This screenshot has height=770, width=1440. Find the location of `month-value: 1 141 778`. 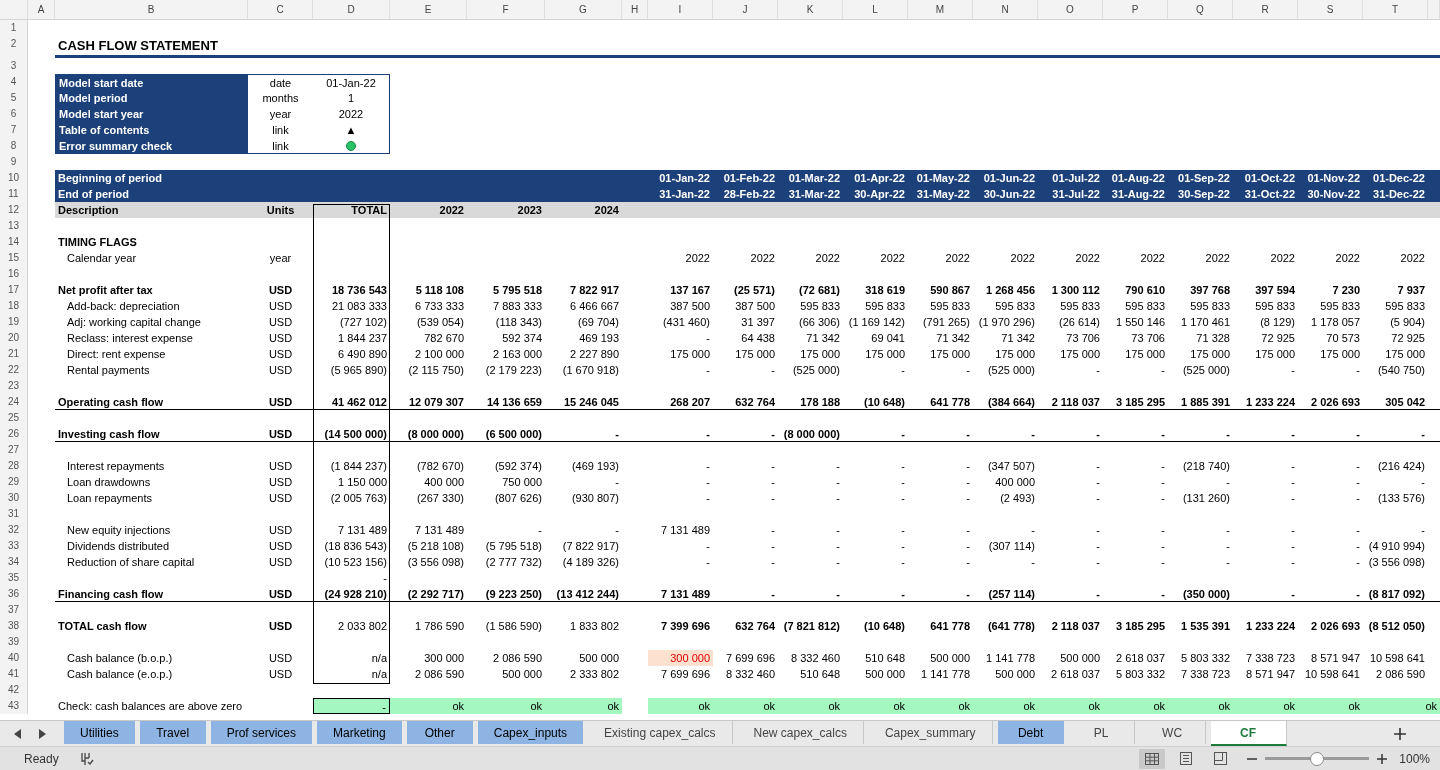

month-value: 1 141 778 is located at coordinates (1010, 658).